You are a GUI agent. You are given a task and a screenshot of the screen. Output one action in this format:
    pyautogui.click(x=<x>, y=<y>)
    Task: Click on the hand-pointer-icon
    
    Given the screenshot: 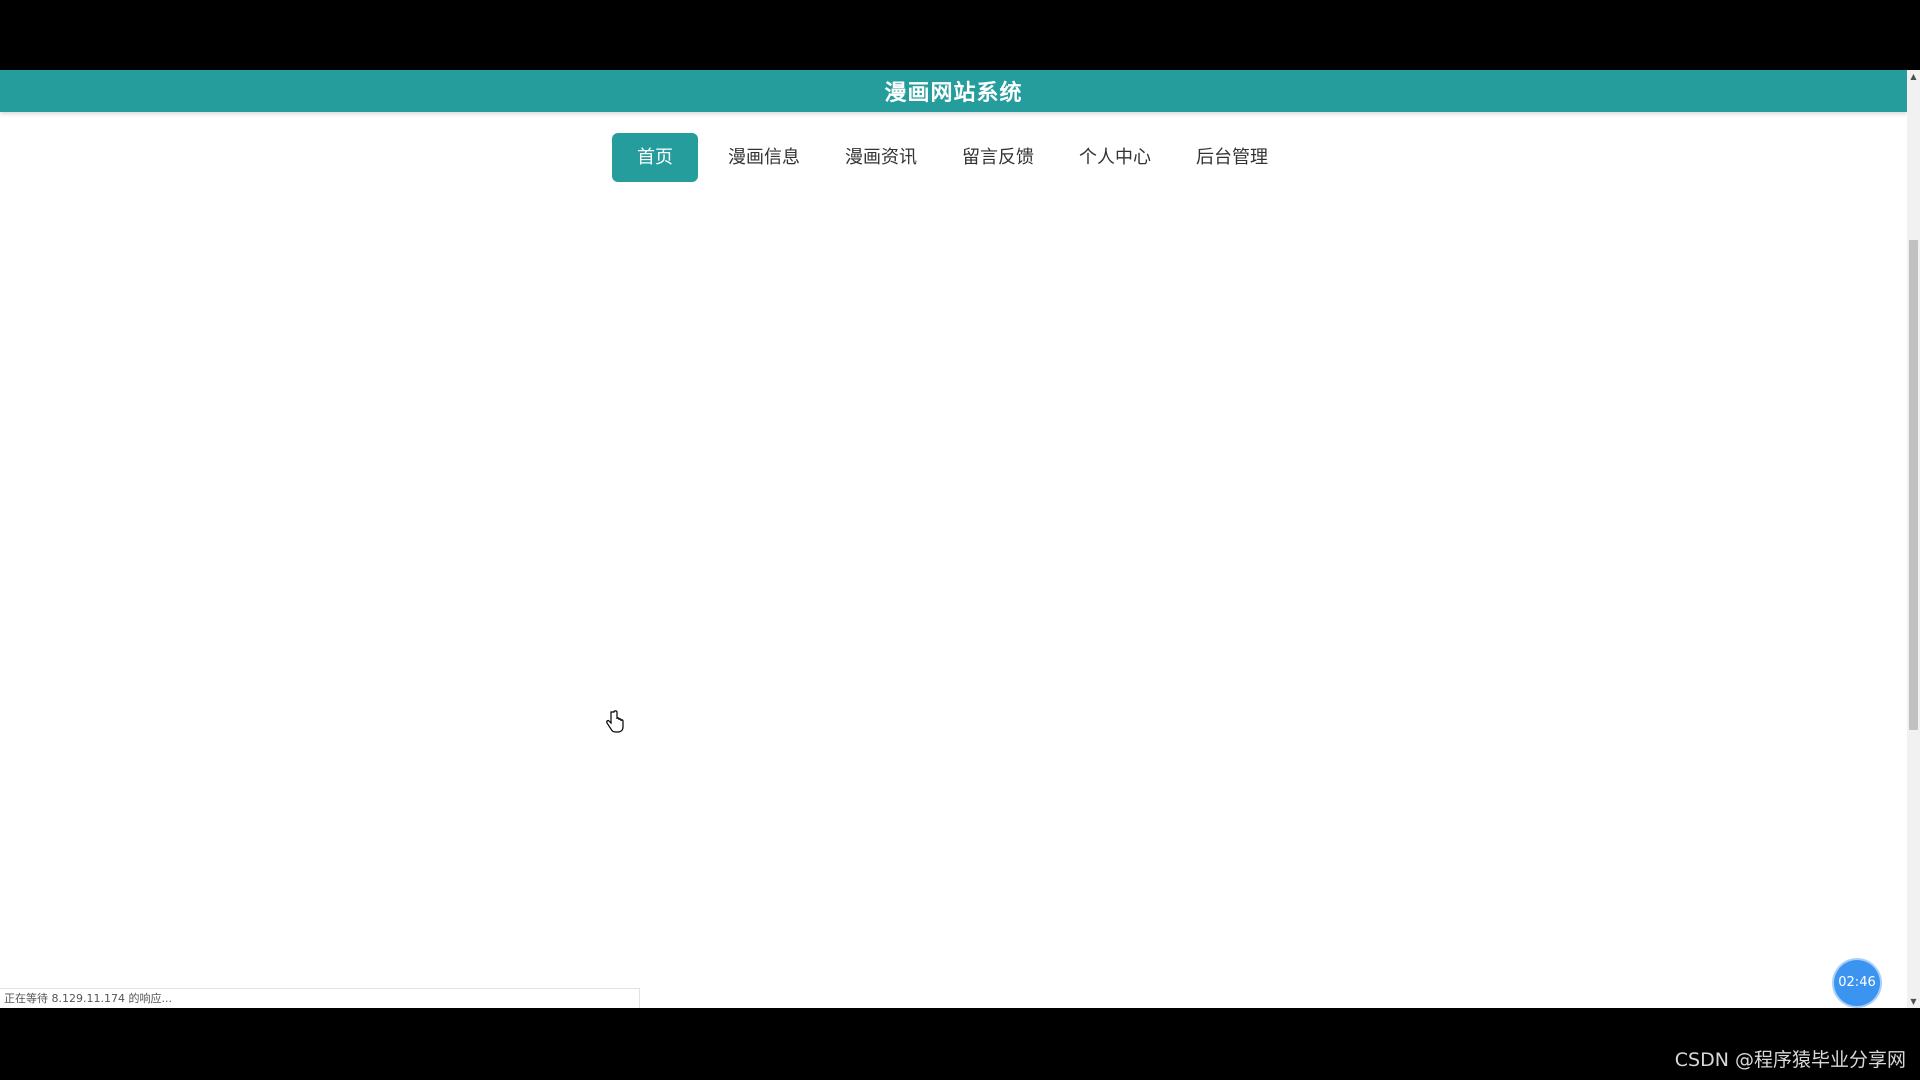 What is the action you would take?
    pyautogui.click(x=615, y=721)
    